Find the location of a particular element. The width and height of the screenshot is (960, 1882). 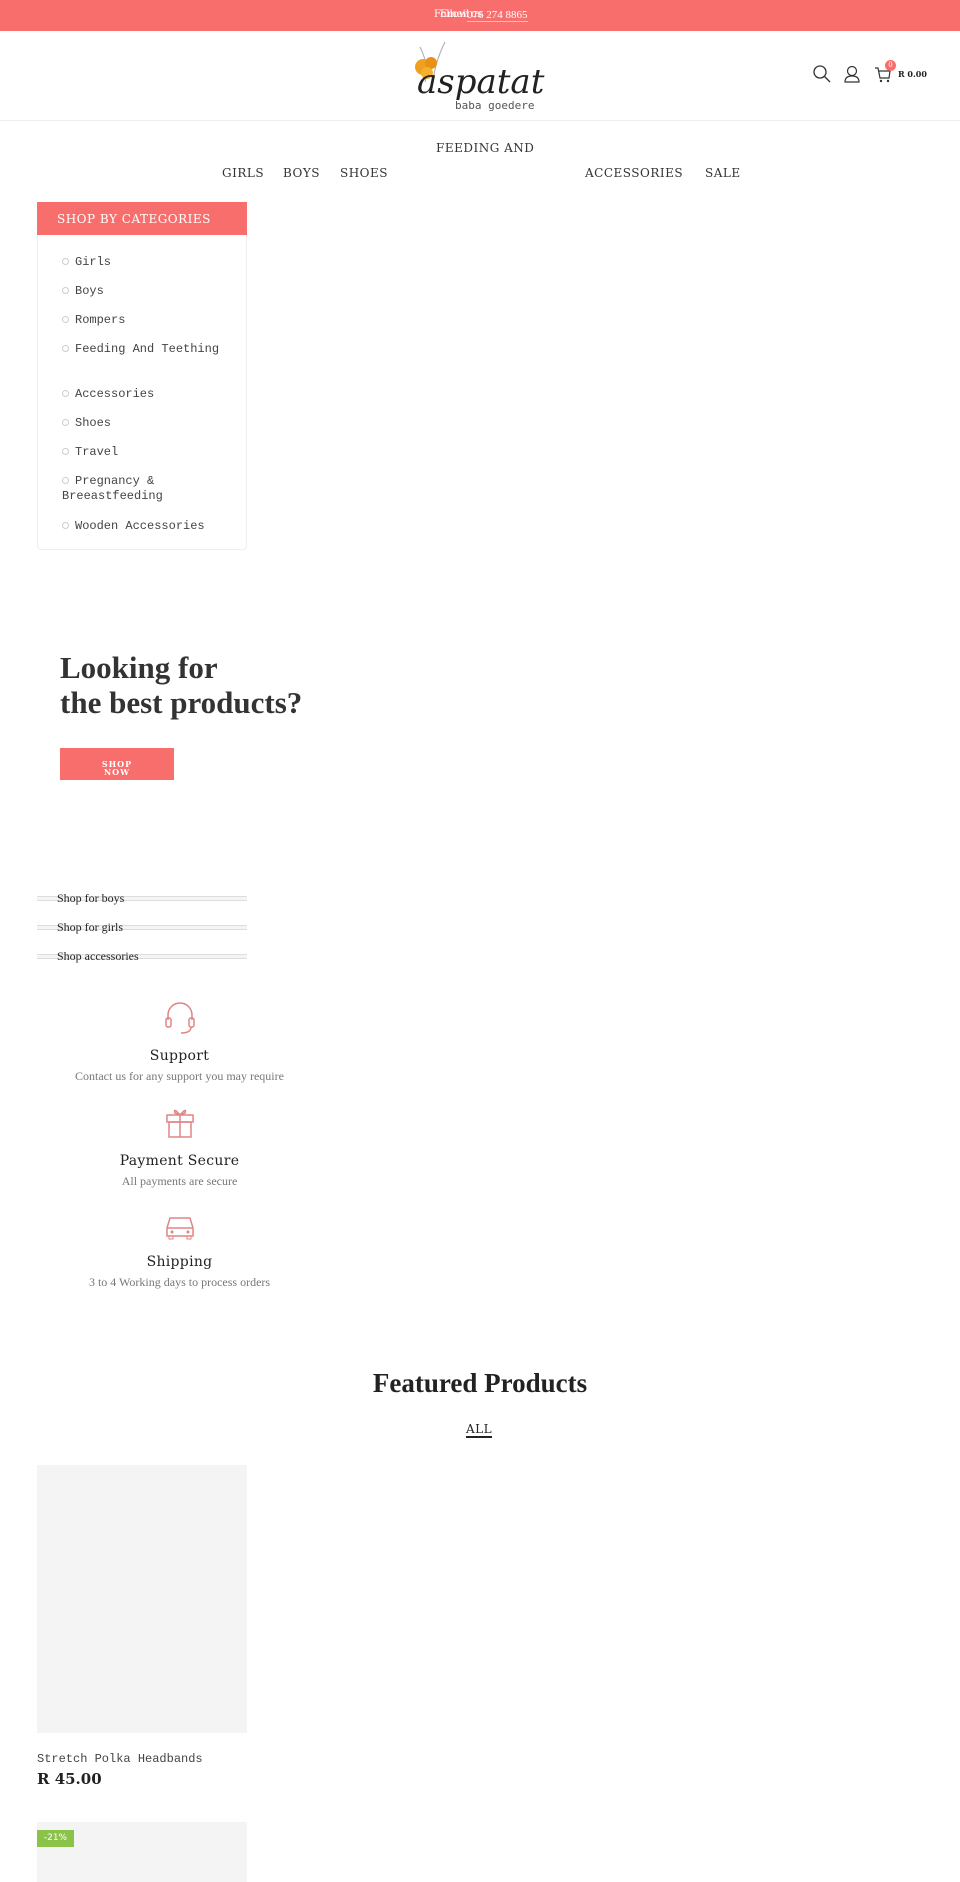

hero-line2: the best products? is located at coordinates (181, 702).